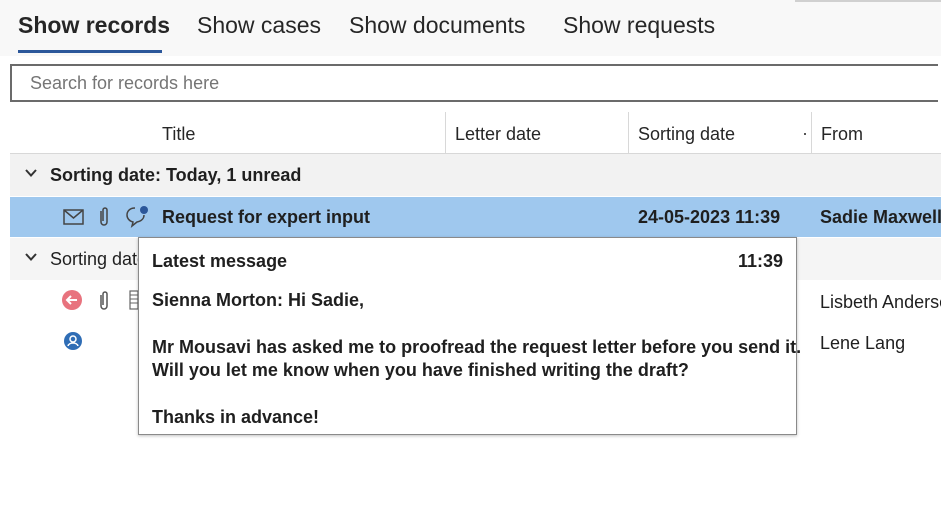 This screenshot has width=941, height=530. I want to click on tab-show-records: Show records, so click(94, 25).